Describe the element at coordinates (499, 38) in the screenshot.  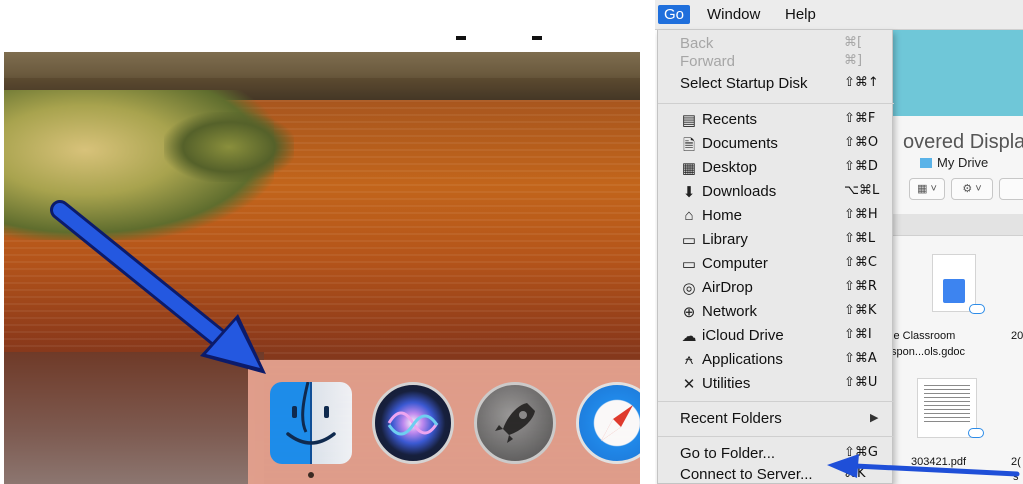
I see `text-fragment-marks` at that location.